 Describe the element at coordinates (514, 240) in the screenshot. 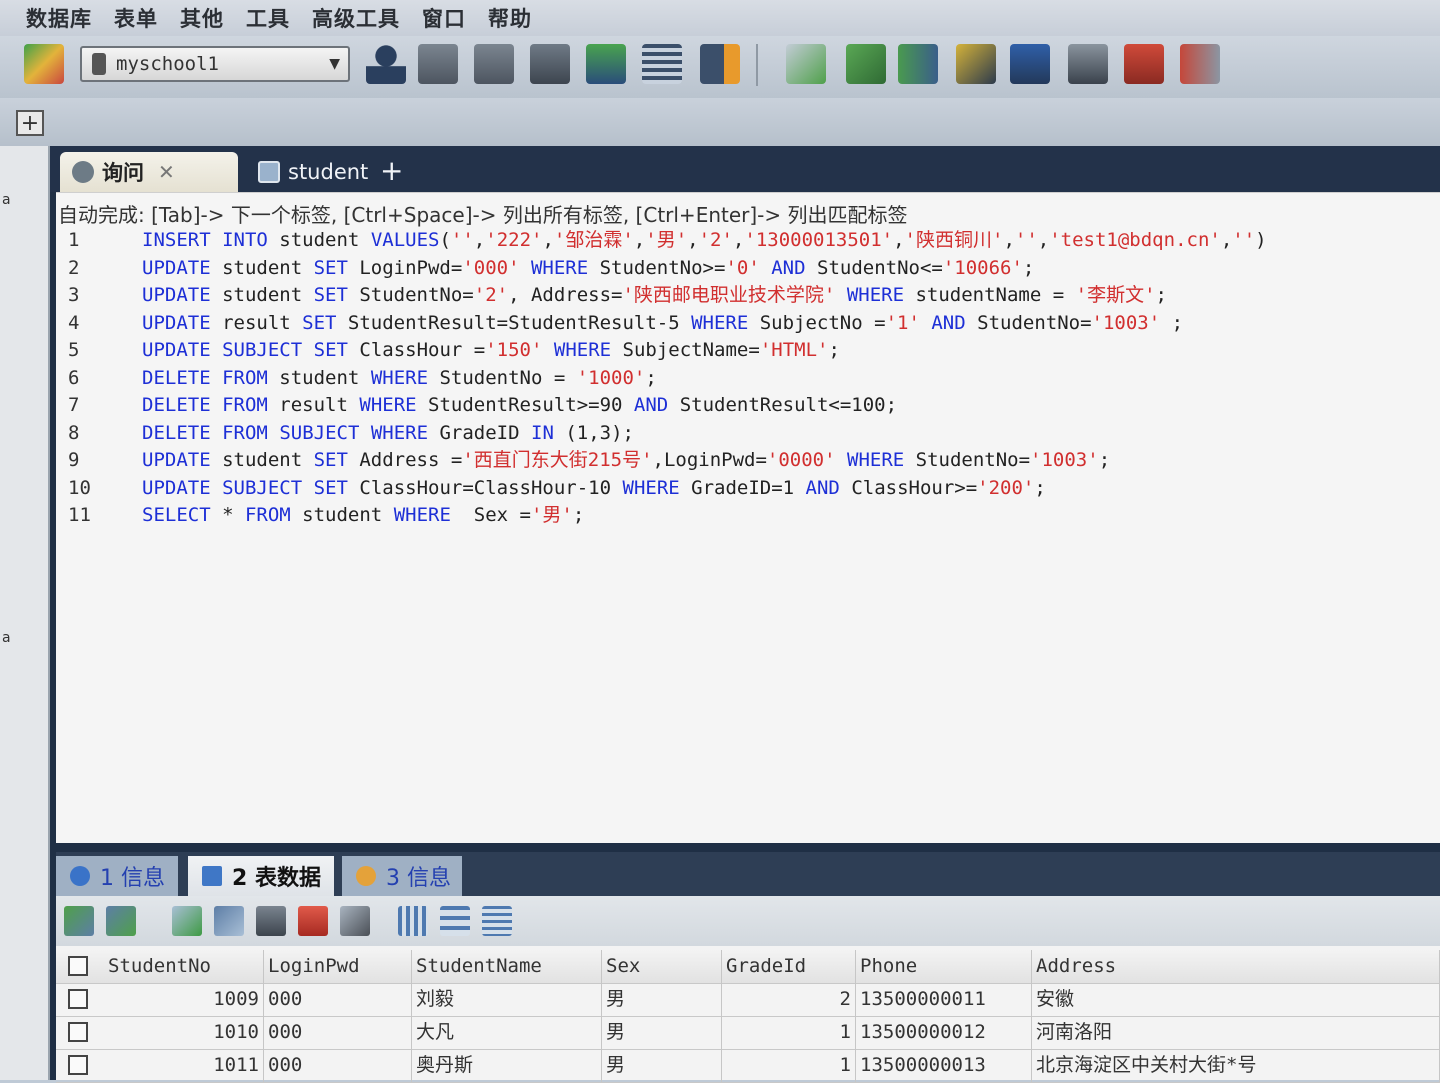

I see `sql-string: '222'` at that location.